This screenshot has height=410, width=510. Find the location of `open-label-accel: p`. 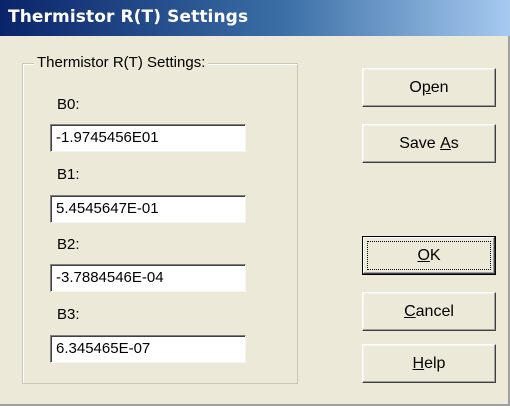

open-label-accel: p is located at coordinates (426, 87).